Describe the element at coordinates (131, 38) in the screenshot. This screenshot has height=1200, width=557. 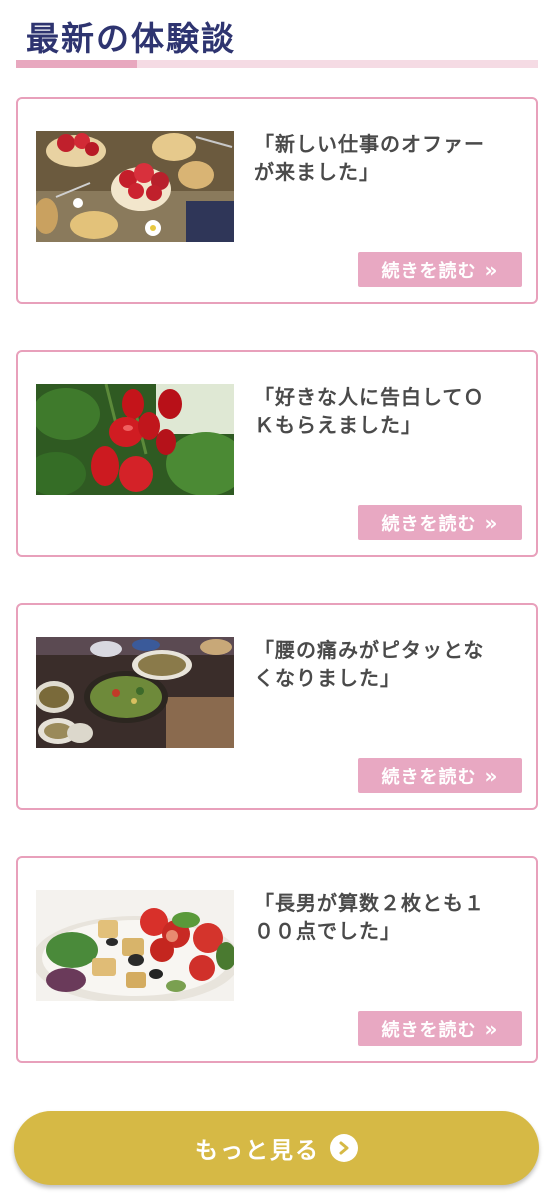
I see `section-title: 最新の体験談` at that location.